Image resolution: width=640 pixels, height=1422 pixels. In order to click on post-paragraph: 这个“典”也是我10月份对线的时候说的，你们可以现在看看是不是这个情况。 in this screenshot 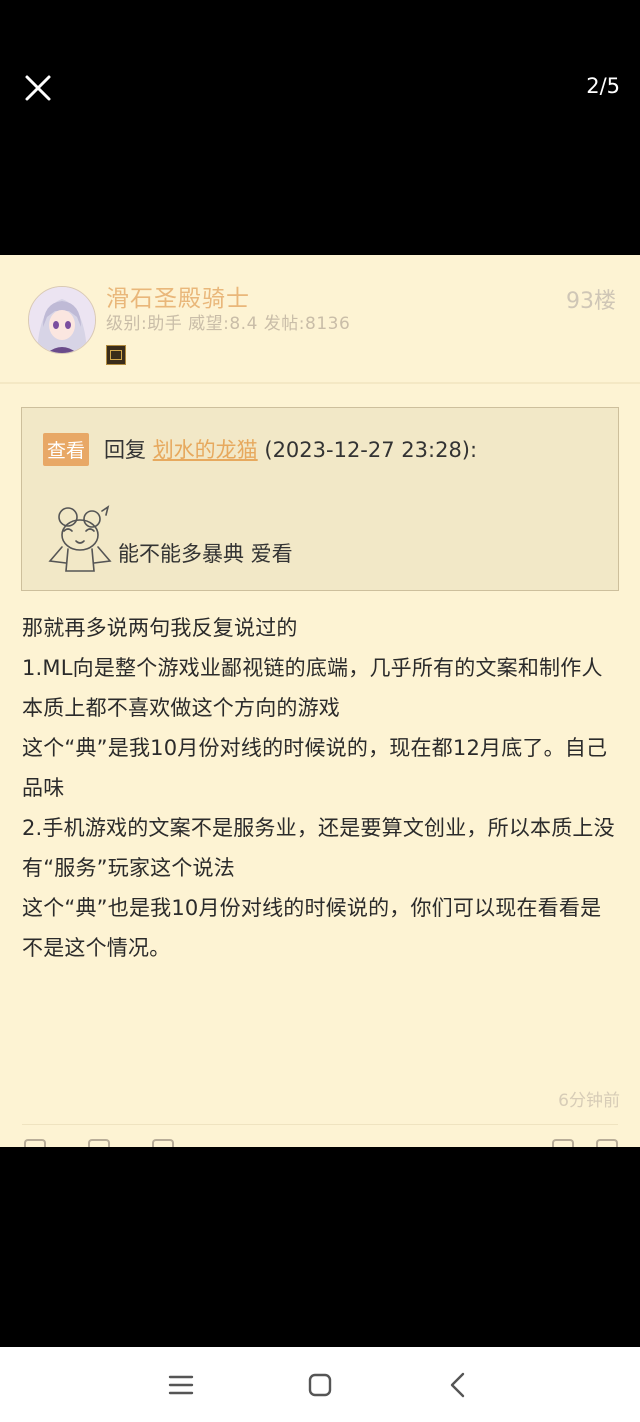, I will do `click(312, 928)`.